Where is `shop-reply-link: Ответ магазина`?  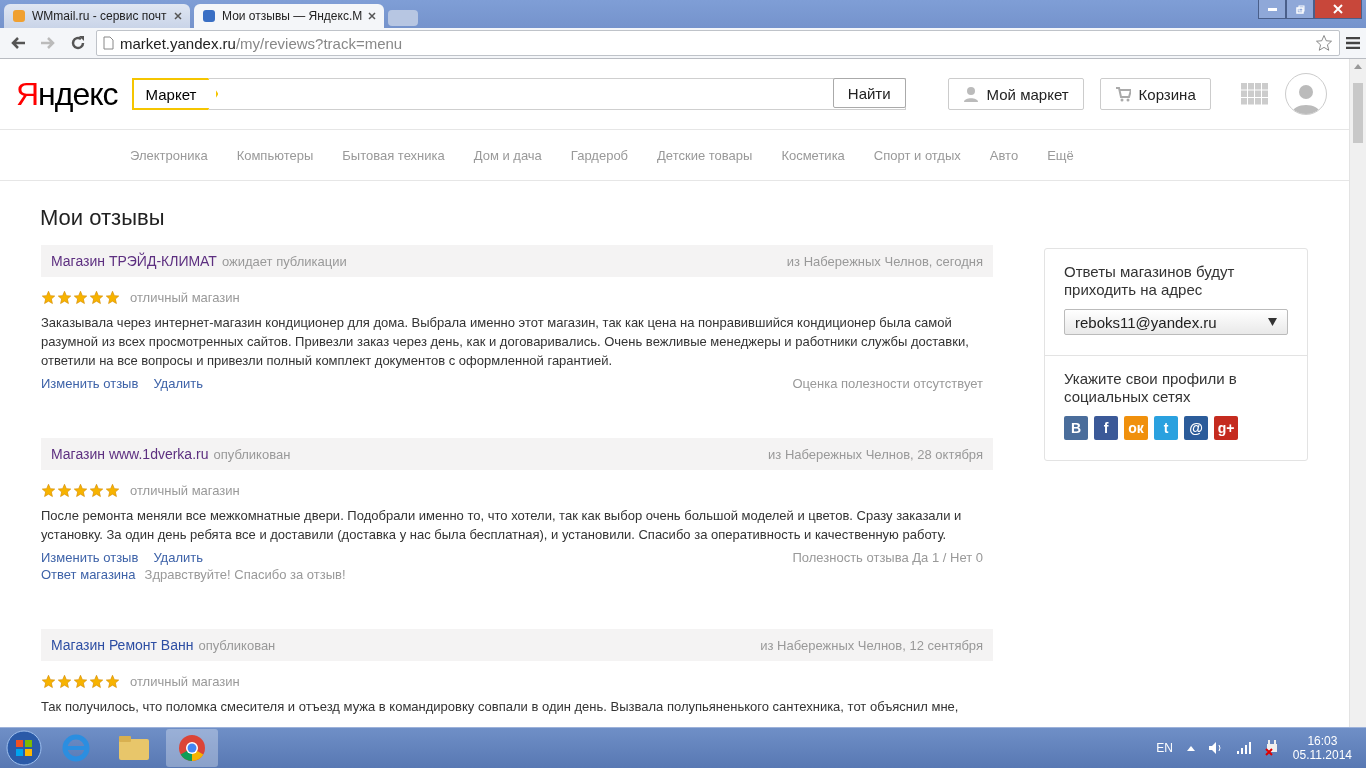 shop-reply-link: Ответ магазина is located at coordinates (88, 574).